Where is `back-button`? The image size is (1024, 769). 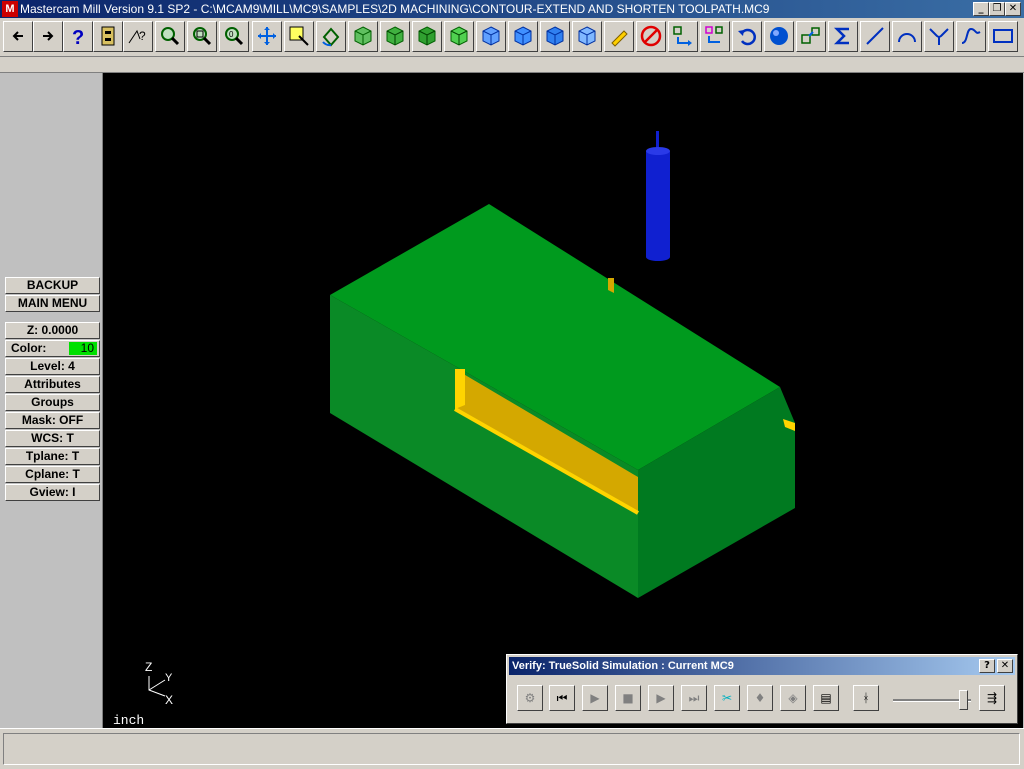 back-button is located at coordinates (18, 36).